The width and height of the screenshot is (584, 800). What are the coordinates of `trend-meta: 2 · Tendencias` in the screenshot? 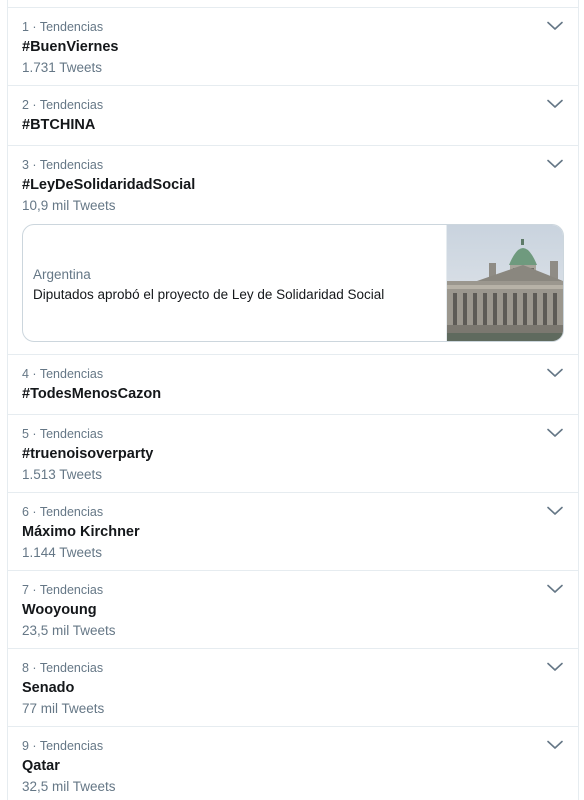 It's located at (63, 105).